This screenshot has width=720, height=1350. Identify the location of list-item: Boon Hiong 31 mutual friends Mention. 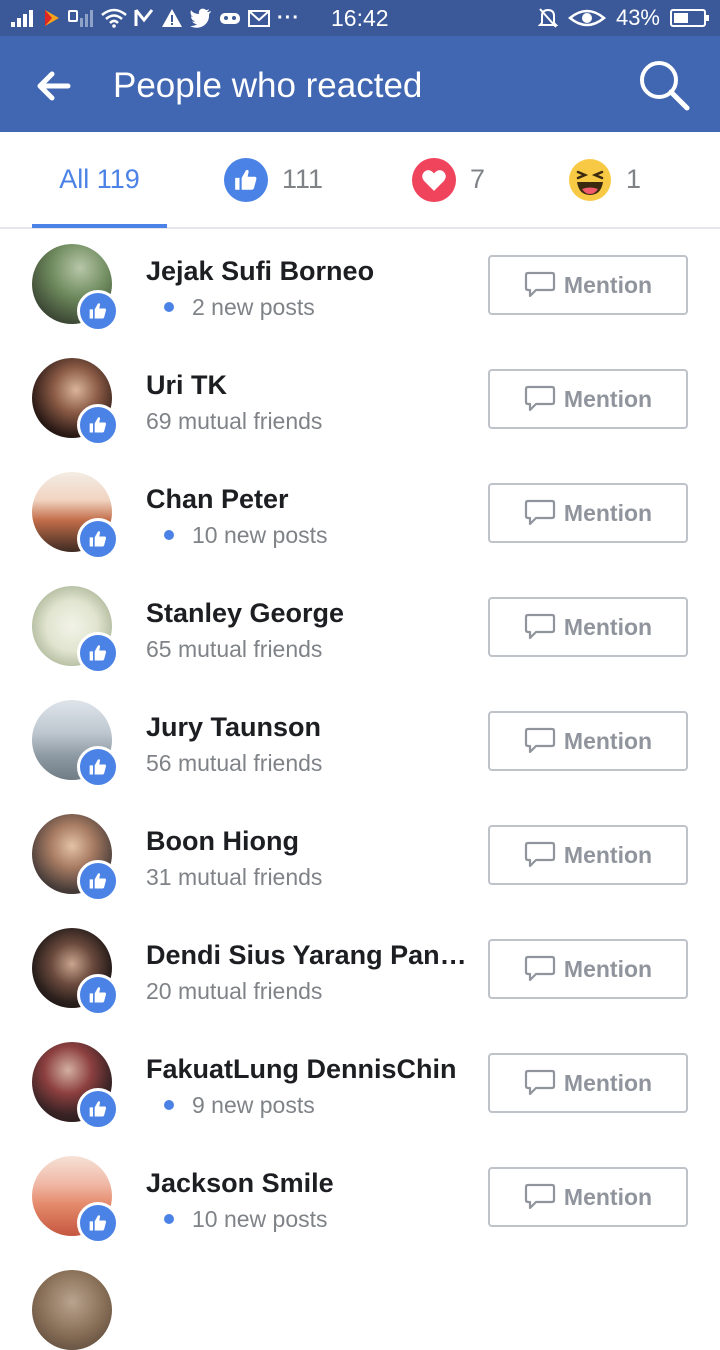
(360, 855).